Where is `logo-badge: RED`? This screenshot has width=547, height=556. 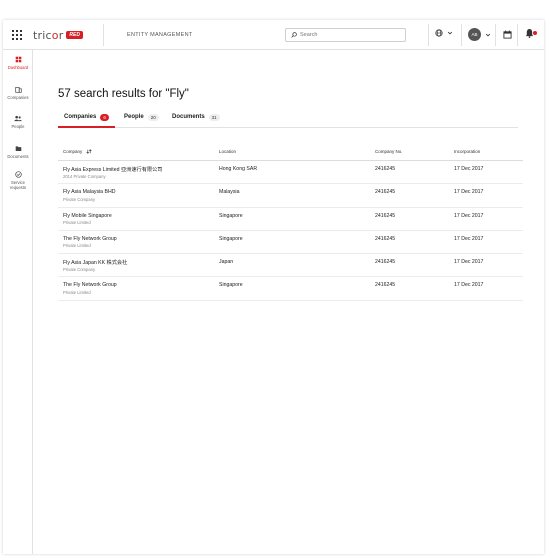
logo-badge: RED is located at coordinates (74, 35).